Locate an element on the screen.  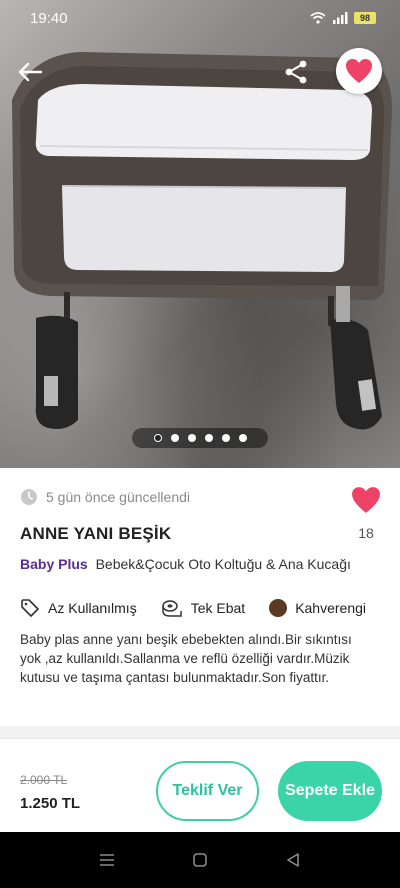
tape-measure-icon is located at coordinates (171, 608).